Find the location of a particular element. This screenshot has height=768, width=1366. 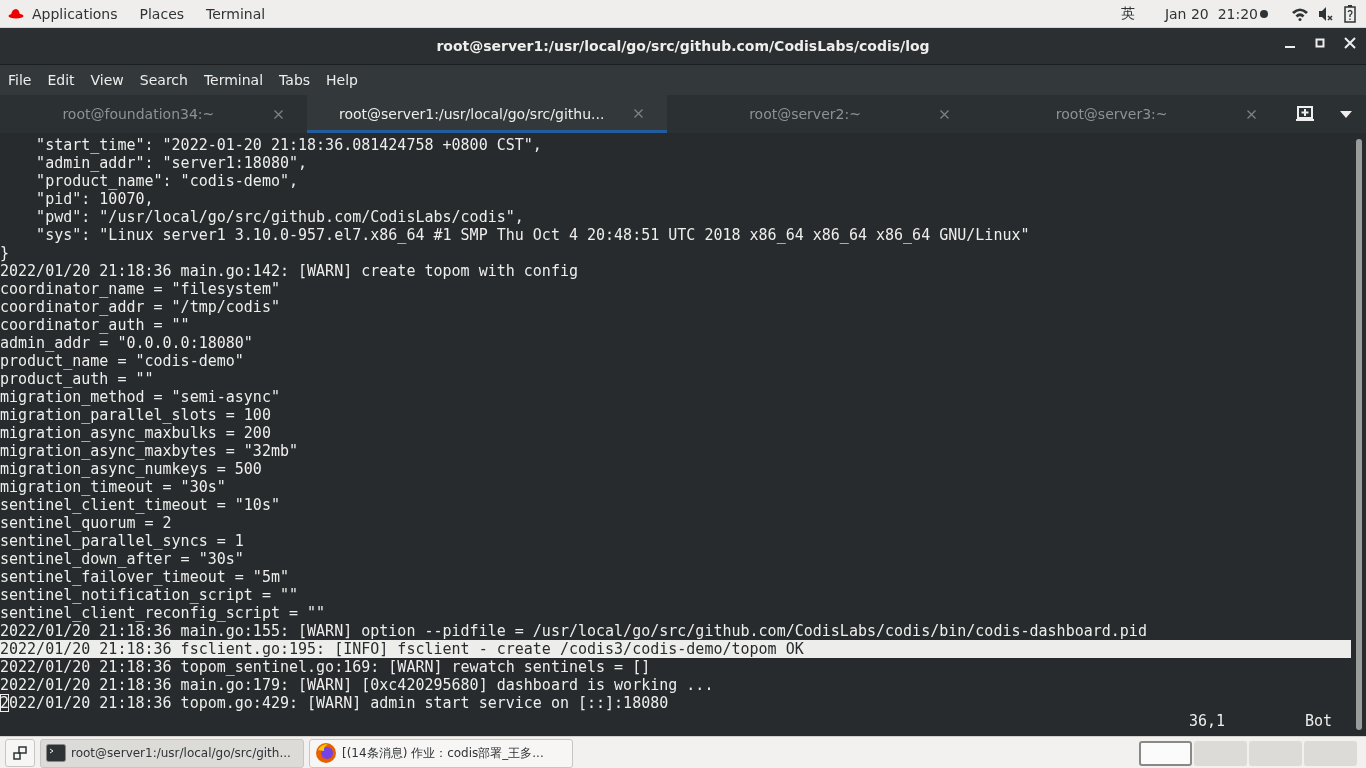

show-desktop-button is located at coordinates (20, 753).